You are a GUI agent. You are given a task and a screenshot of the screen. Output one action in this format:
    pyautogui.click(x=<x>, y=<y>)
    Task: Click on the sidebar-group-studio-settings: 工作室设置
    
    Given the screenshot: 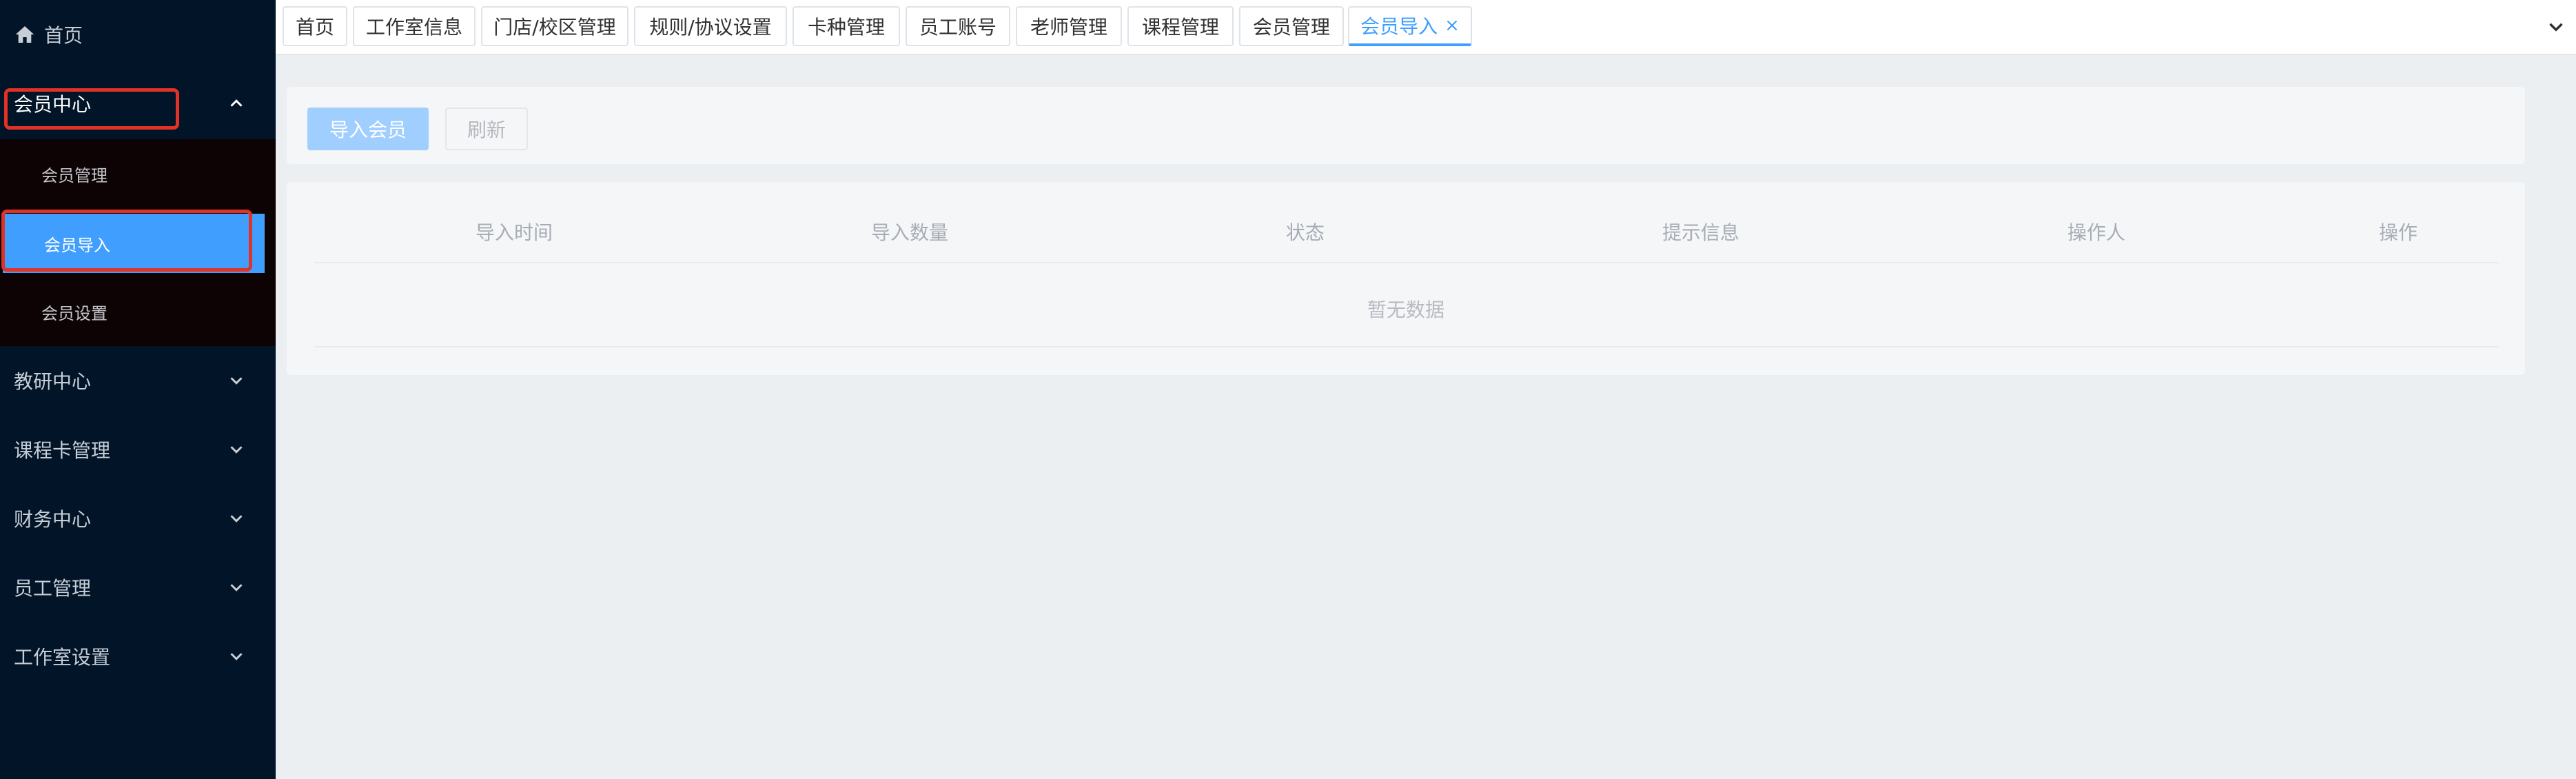 What is the action you would take?
    pyautogui.click(x=138, y=656)
    